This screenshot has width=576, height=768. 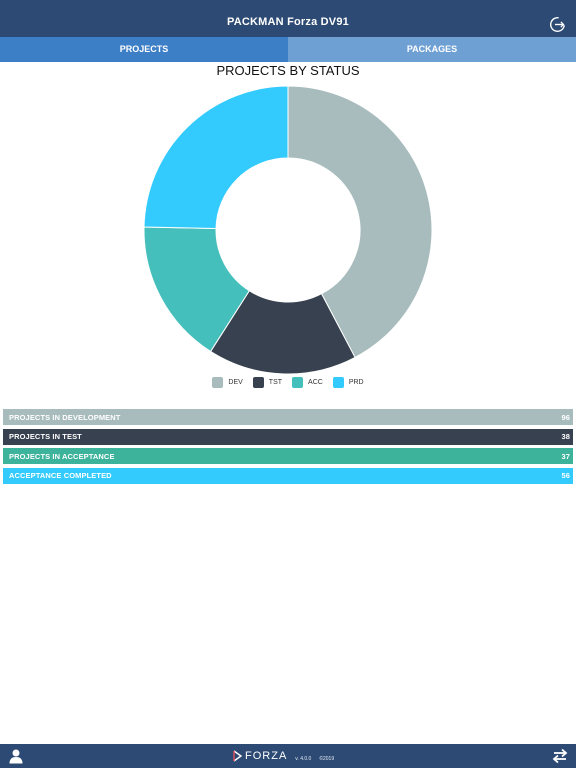 What do you see at coordinates (275, 382) in the screenshot?
I see `legend-label: TST` at bounding box center [275, 382].